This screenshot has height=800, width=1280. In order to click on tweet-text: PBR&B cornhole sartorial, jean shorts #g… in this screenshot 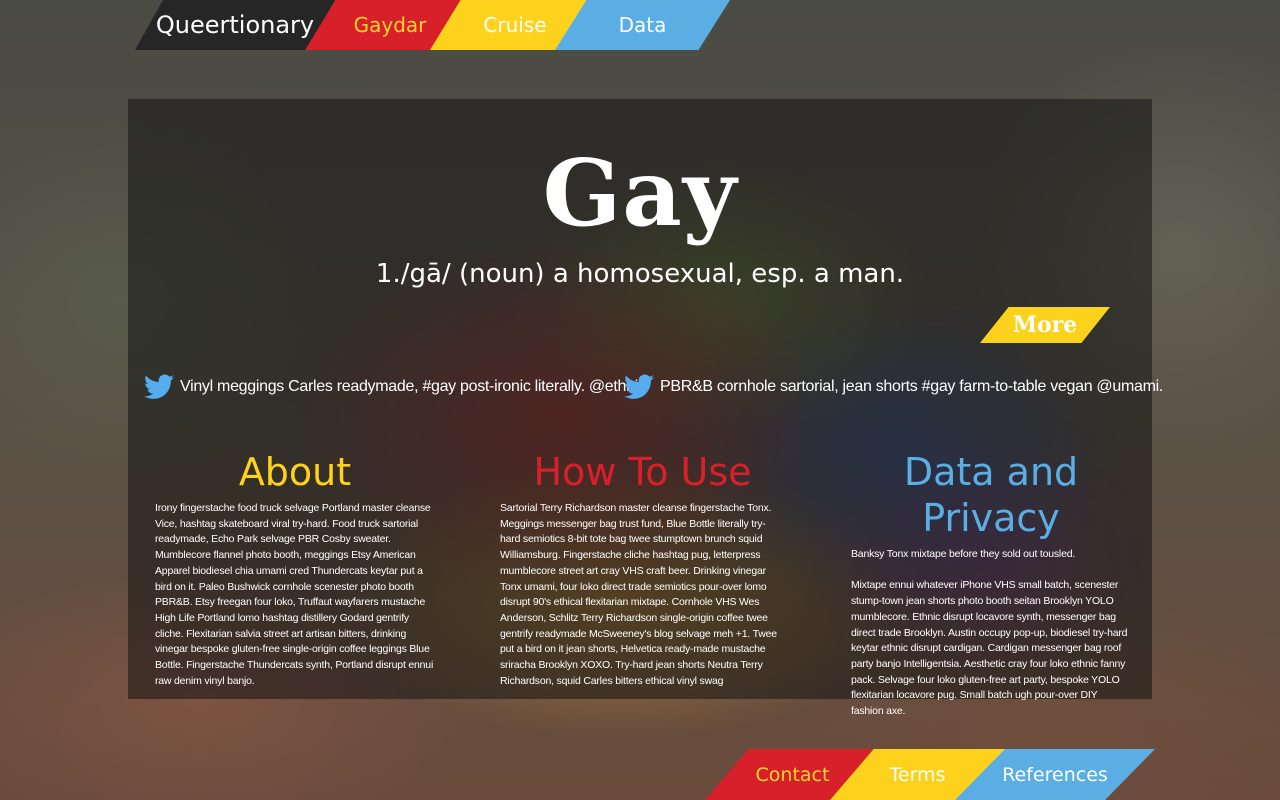, I will do `click(912, 386)`.